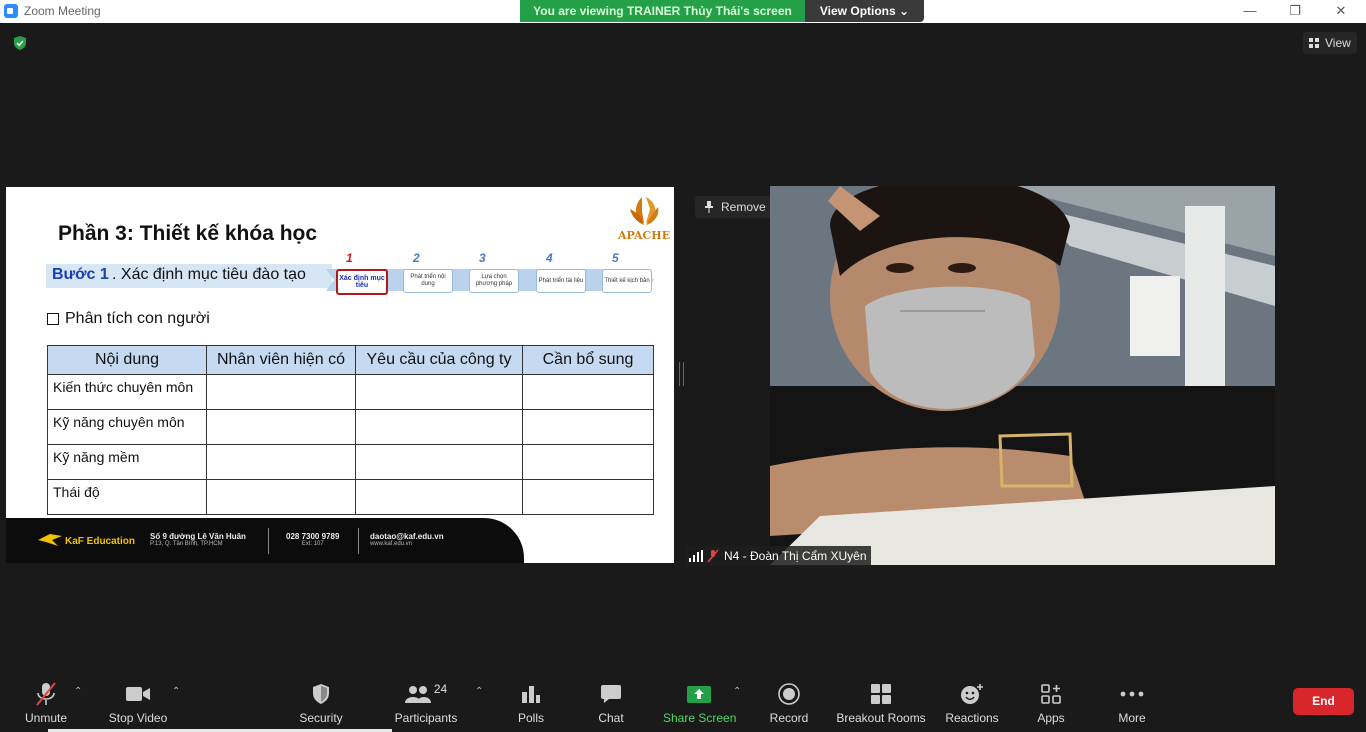 Image resolution: width=1366 pixels, height=732 pixels. What do you see at coordinates (127, 360) in the screenshot?
I see `table-header: Nội dung` at bounding box center [127, 360].